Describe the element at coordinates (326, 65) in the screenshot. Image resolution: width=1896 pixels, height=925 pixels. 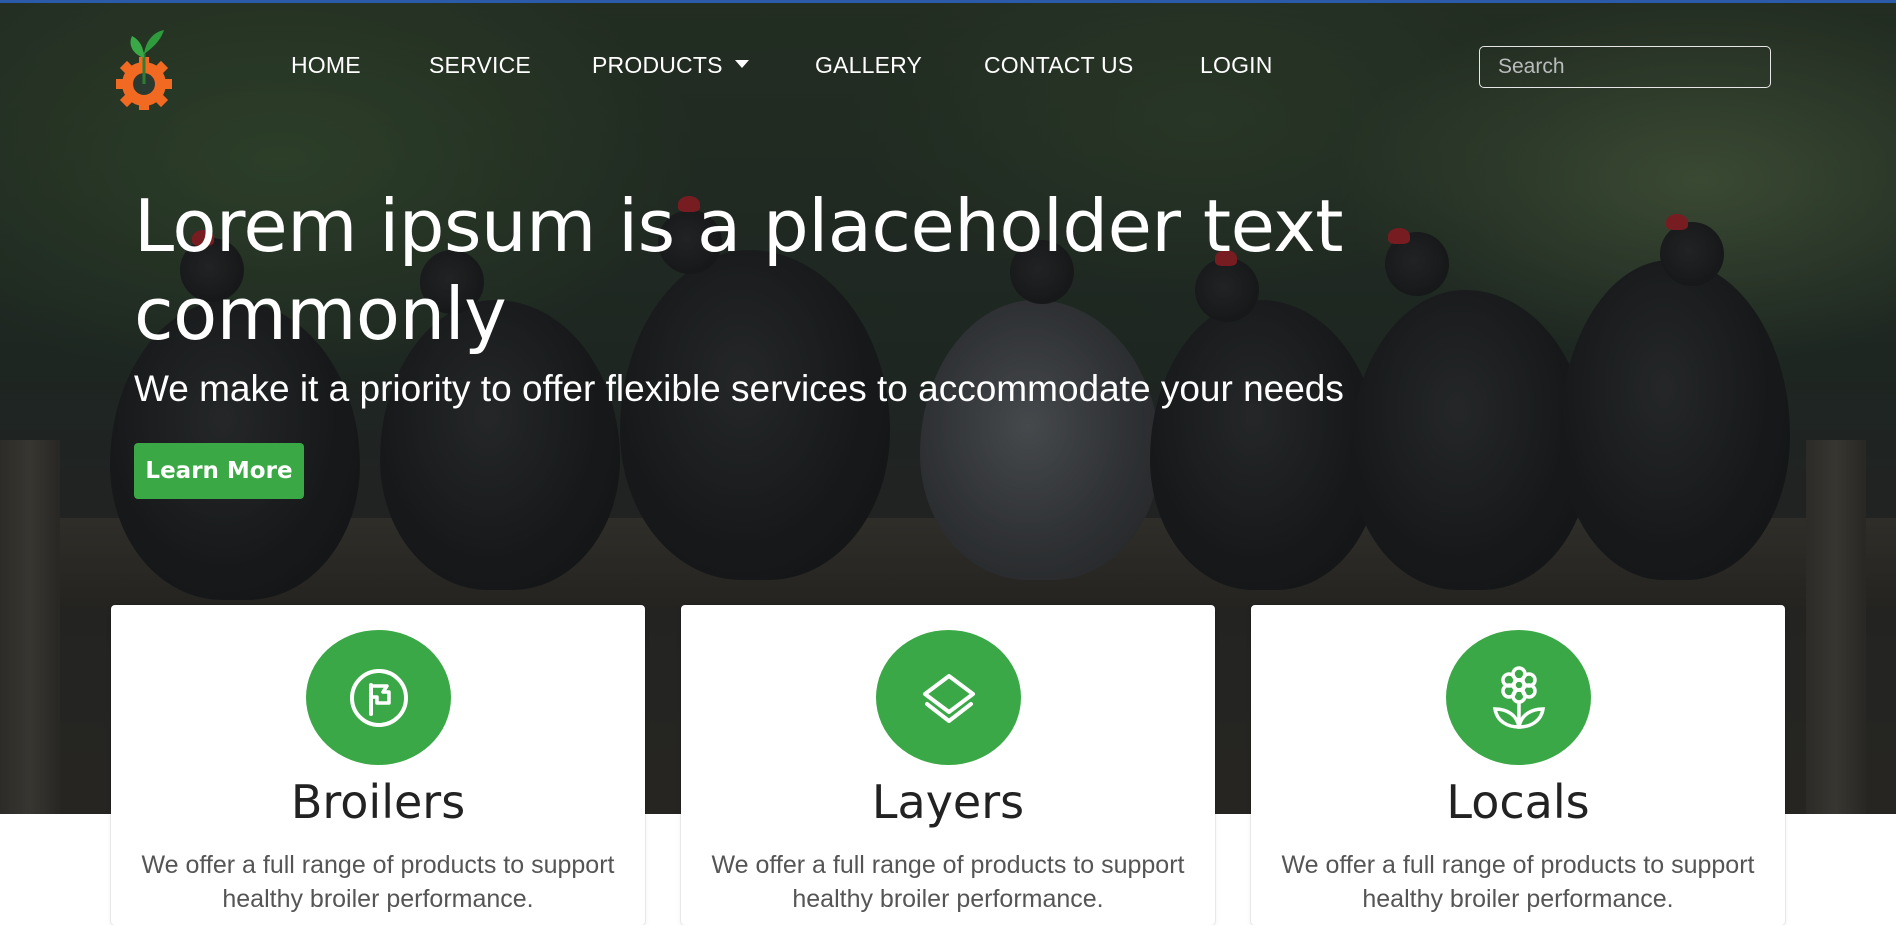
I see `nav-home-link: HOME` at that location.